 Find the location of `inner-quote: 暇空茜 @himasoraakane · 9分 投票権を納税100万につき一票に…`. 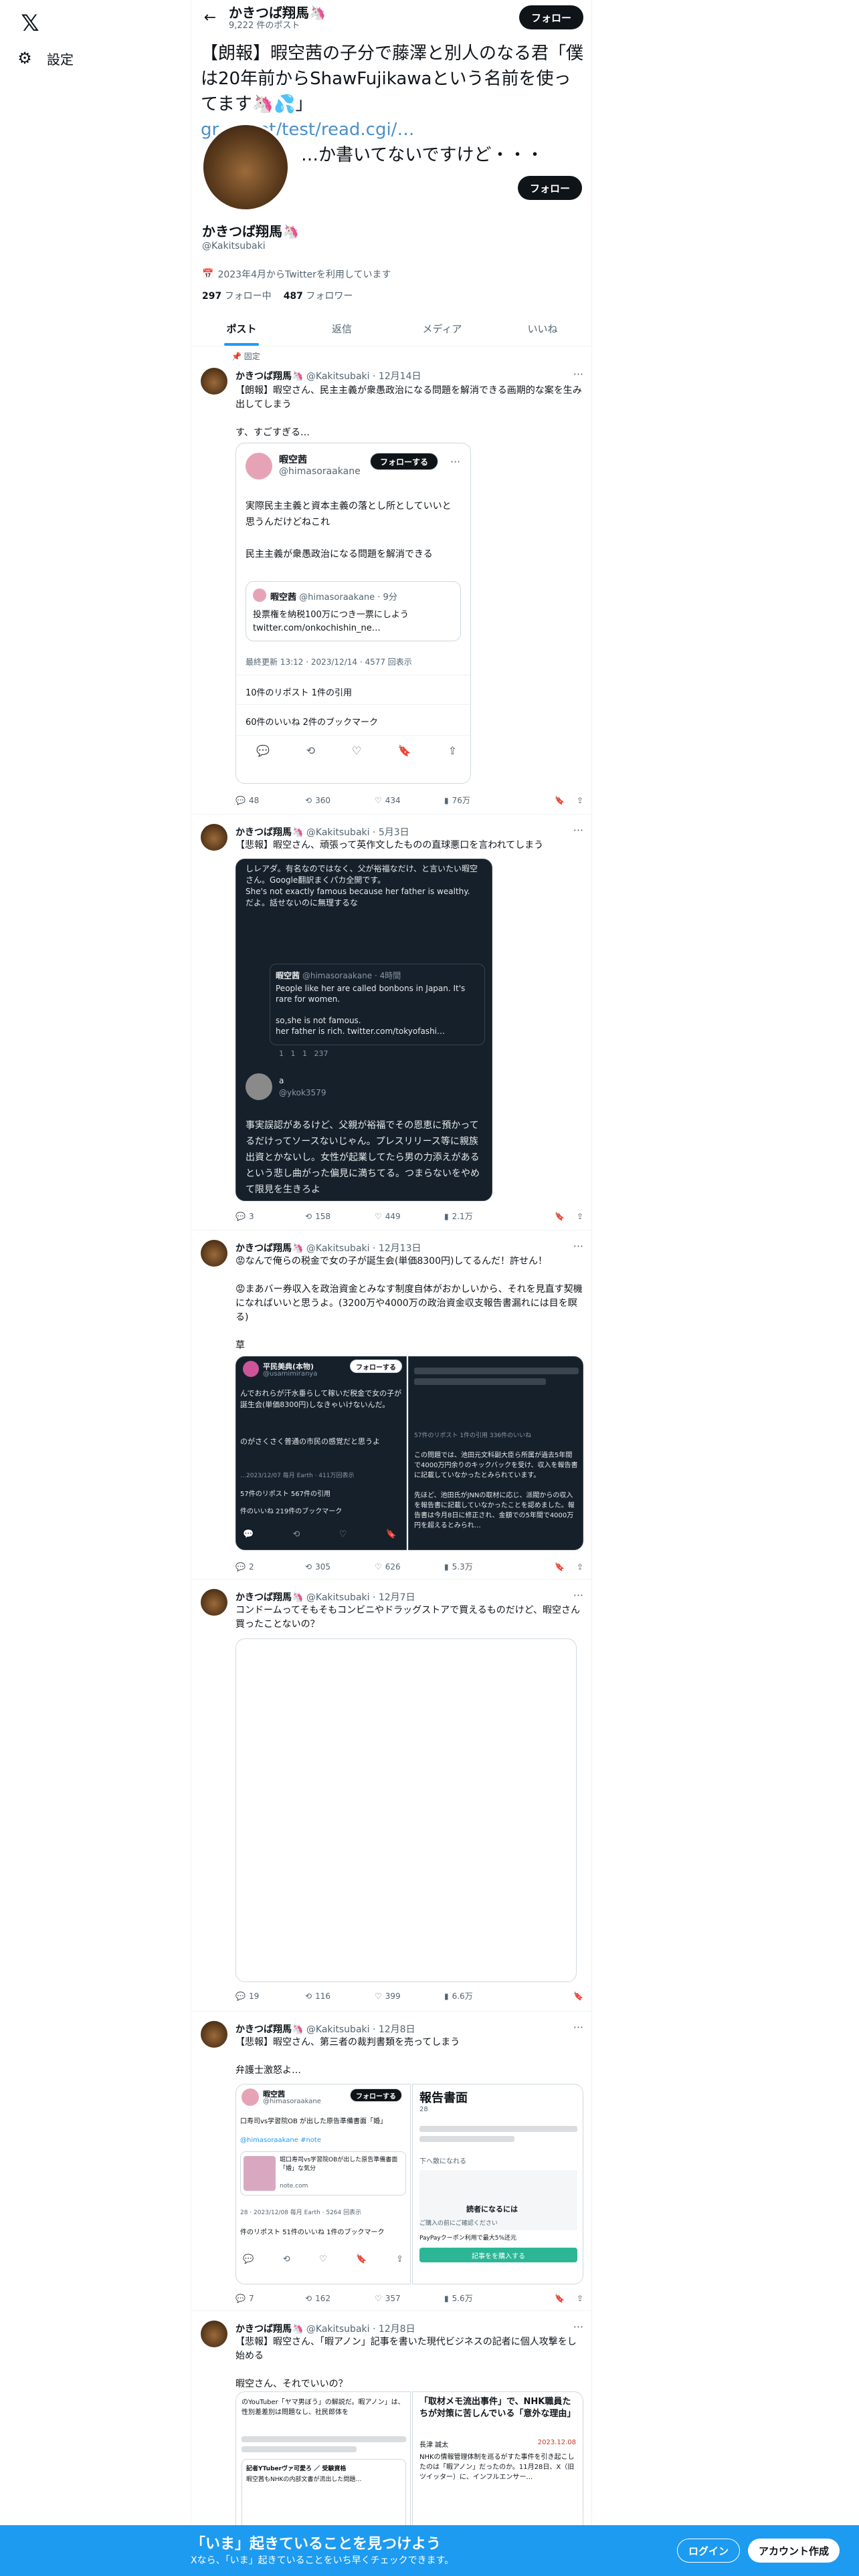

inner-quote: 暇空茜 @himasoraakane · 9分 投票権を納税100万につき一票に… is located at coordinates (353, 611).